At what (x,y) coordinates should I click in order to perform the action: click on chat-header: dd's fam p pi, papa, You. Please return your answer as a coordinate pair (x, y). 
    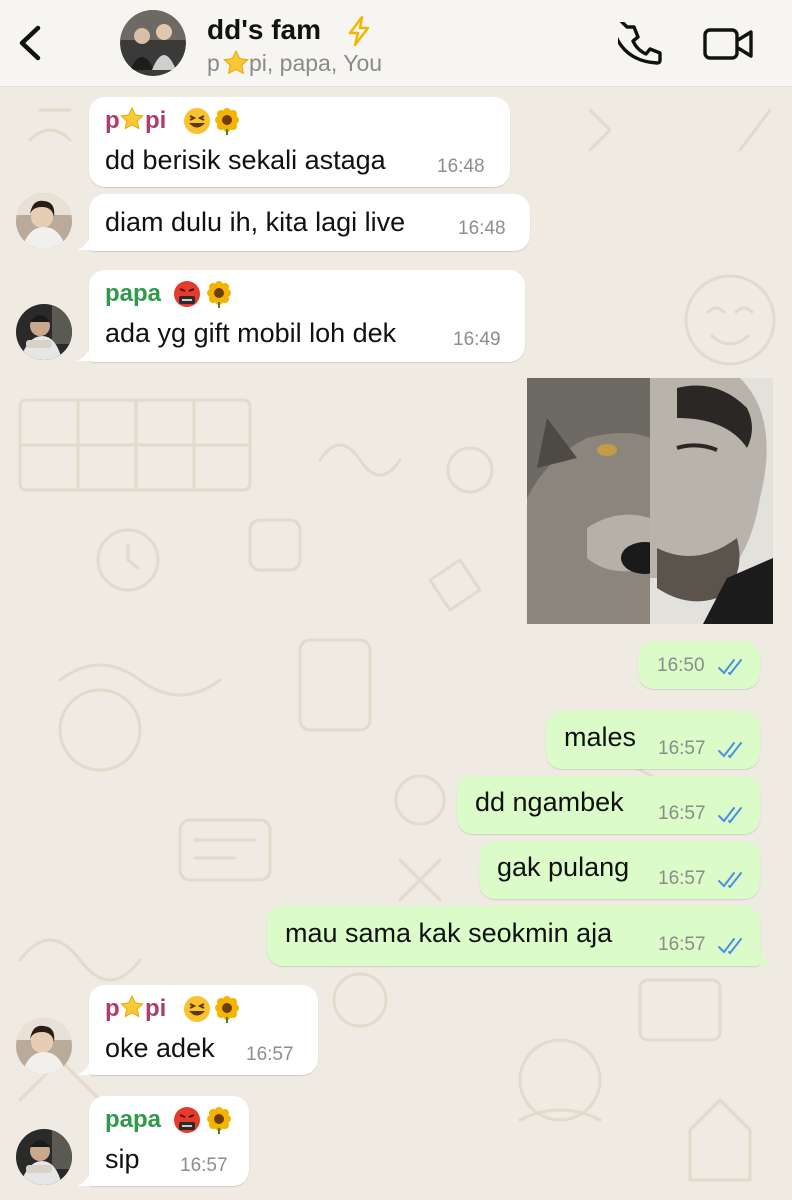
    Looking at the image, I should click on (396, 43).